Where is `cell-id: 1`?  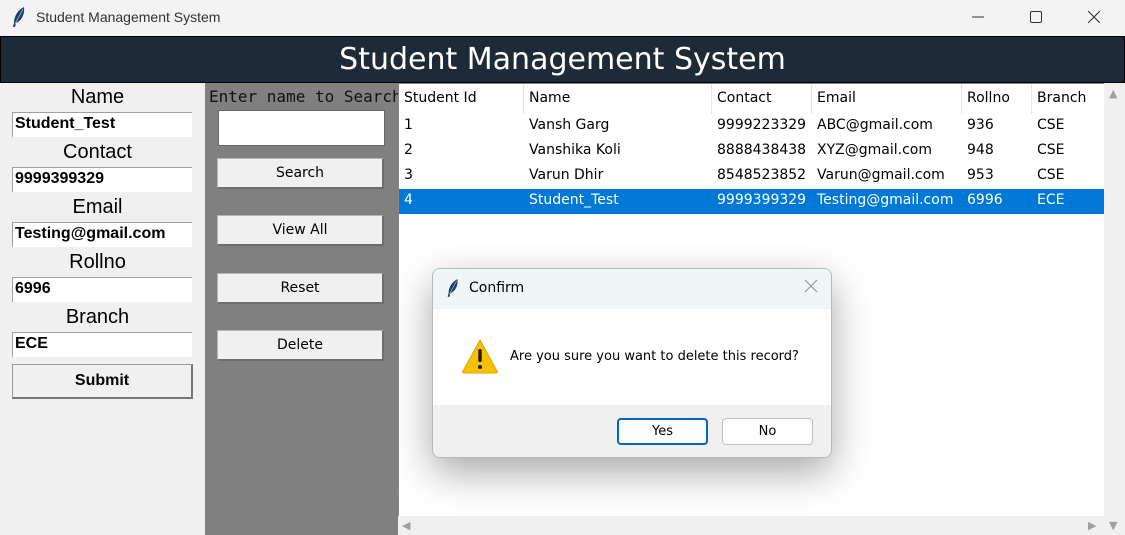
cell-id: 1 is located at coordinates (408, 125).